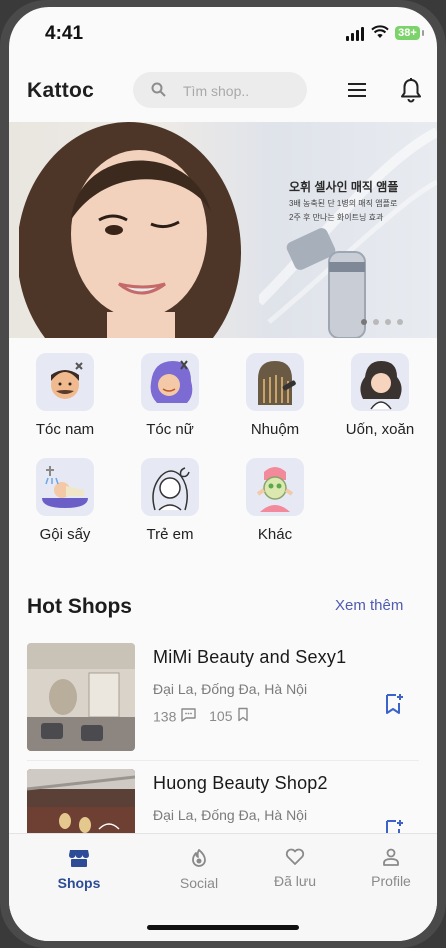  Describe the element at coordinates (380, 429) in the screenshot. I see `category-label: Uốn, xoăn` at that location.